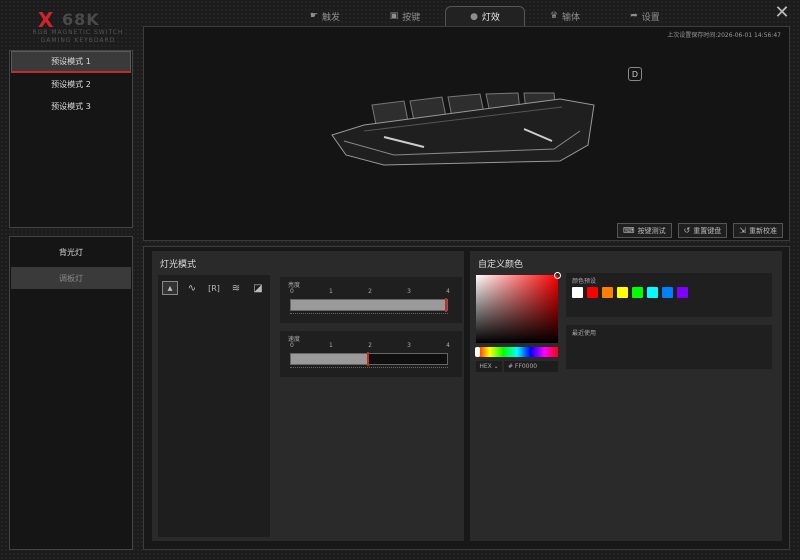 The width and height of the screenshot is (800, 560). Describe the element at coordinates (214, 288) in the screenshot. I see `mode-random-icon: [R]` at that location.